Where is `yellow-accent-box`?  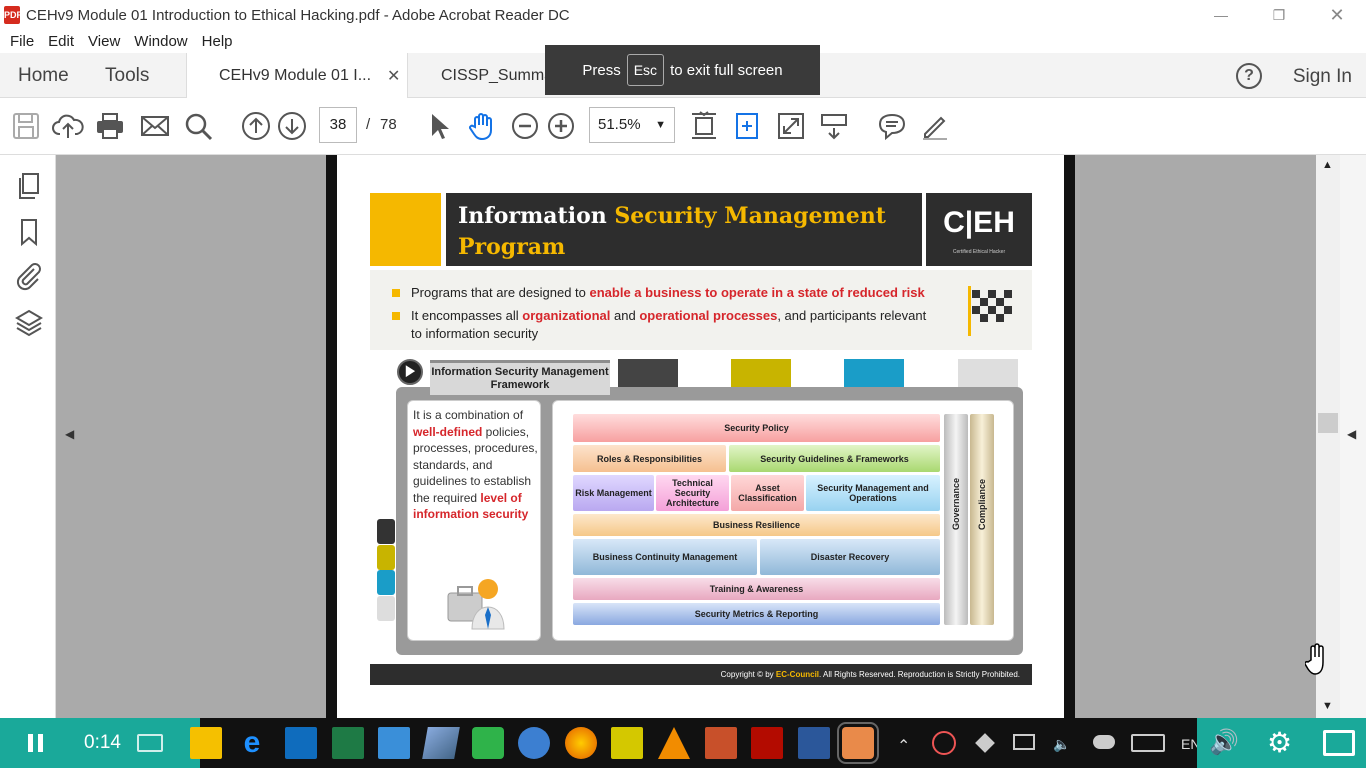 yellow-accent-box is located at coordinates (405, 229).